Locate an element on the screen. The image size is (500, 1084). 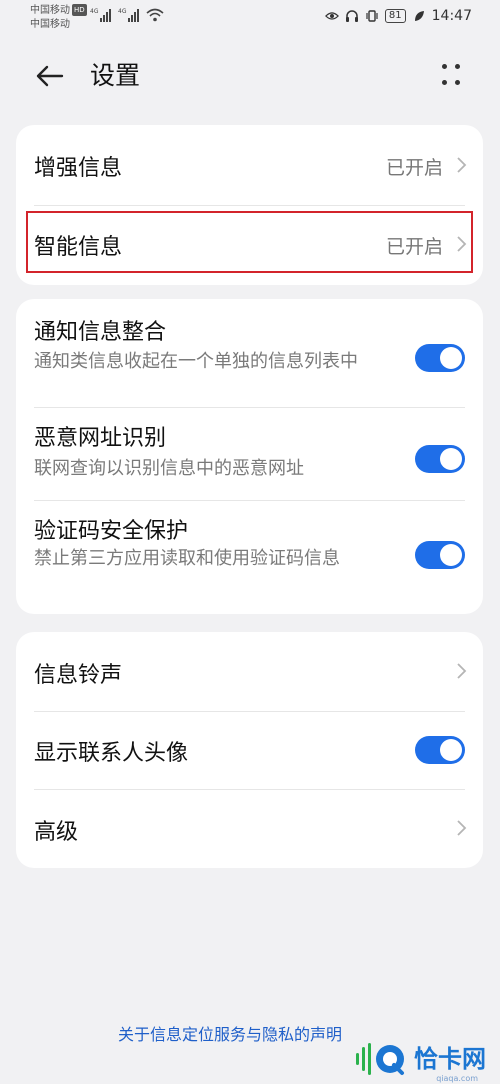
network-type-1: 4G is located at coordinates (94, 11).